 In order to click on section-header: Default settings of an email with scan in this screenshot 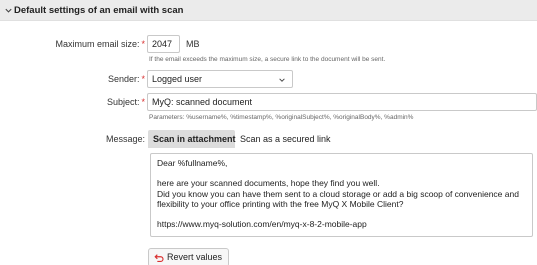, I will do `click(268, 10)`.